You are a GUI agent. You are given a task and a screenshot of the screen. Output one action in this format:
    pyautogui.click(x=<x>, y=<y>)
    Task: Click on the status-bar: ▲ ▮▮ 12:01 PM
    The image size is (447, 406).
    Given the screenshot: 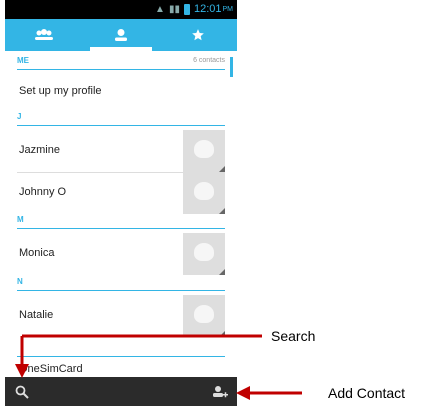 What is the action you would take?
    pyautogui.click(x=121, y=9)
    